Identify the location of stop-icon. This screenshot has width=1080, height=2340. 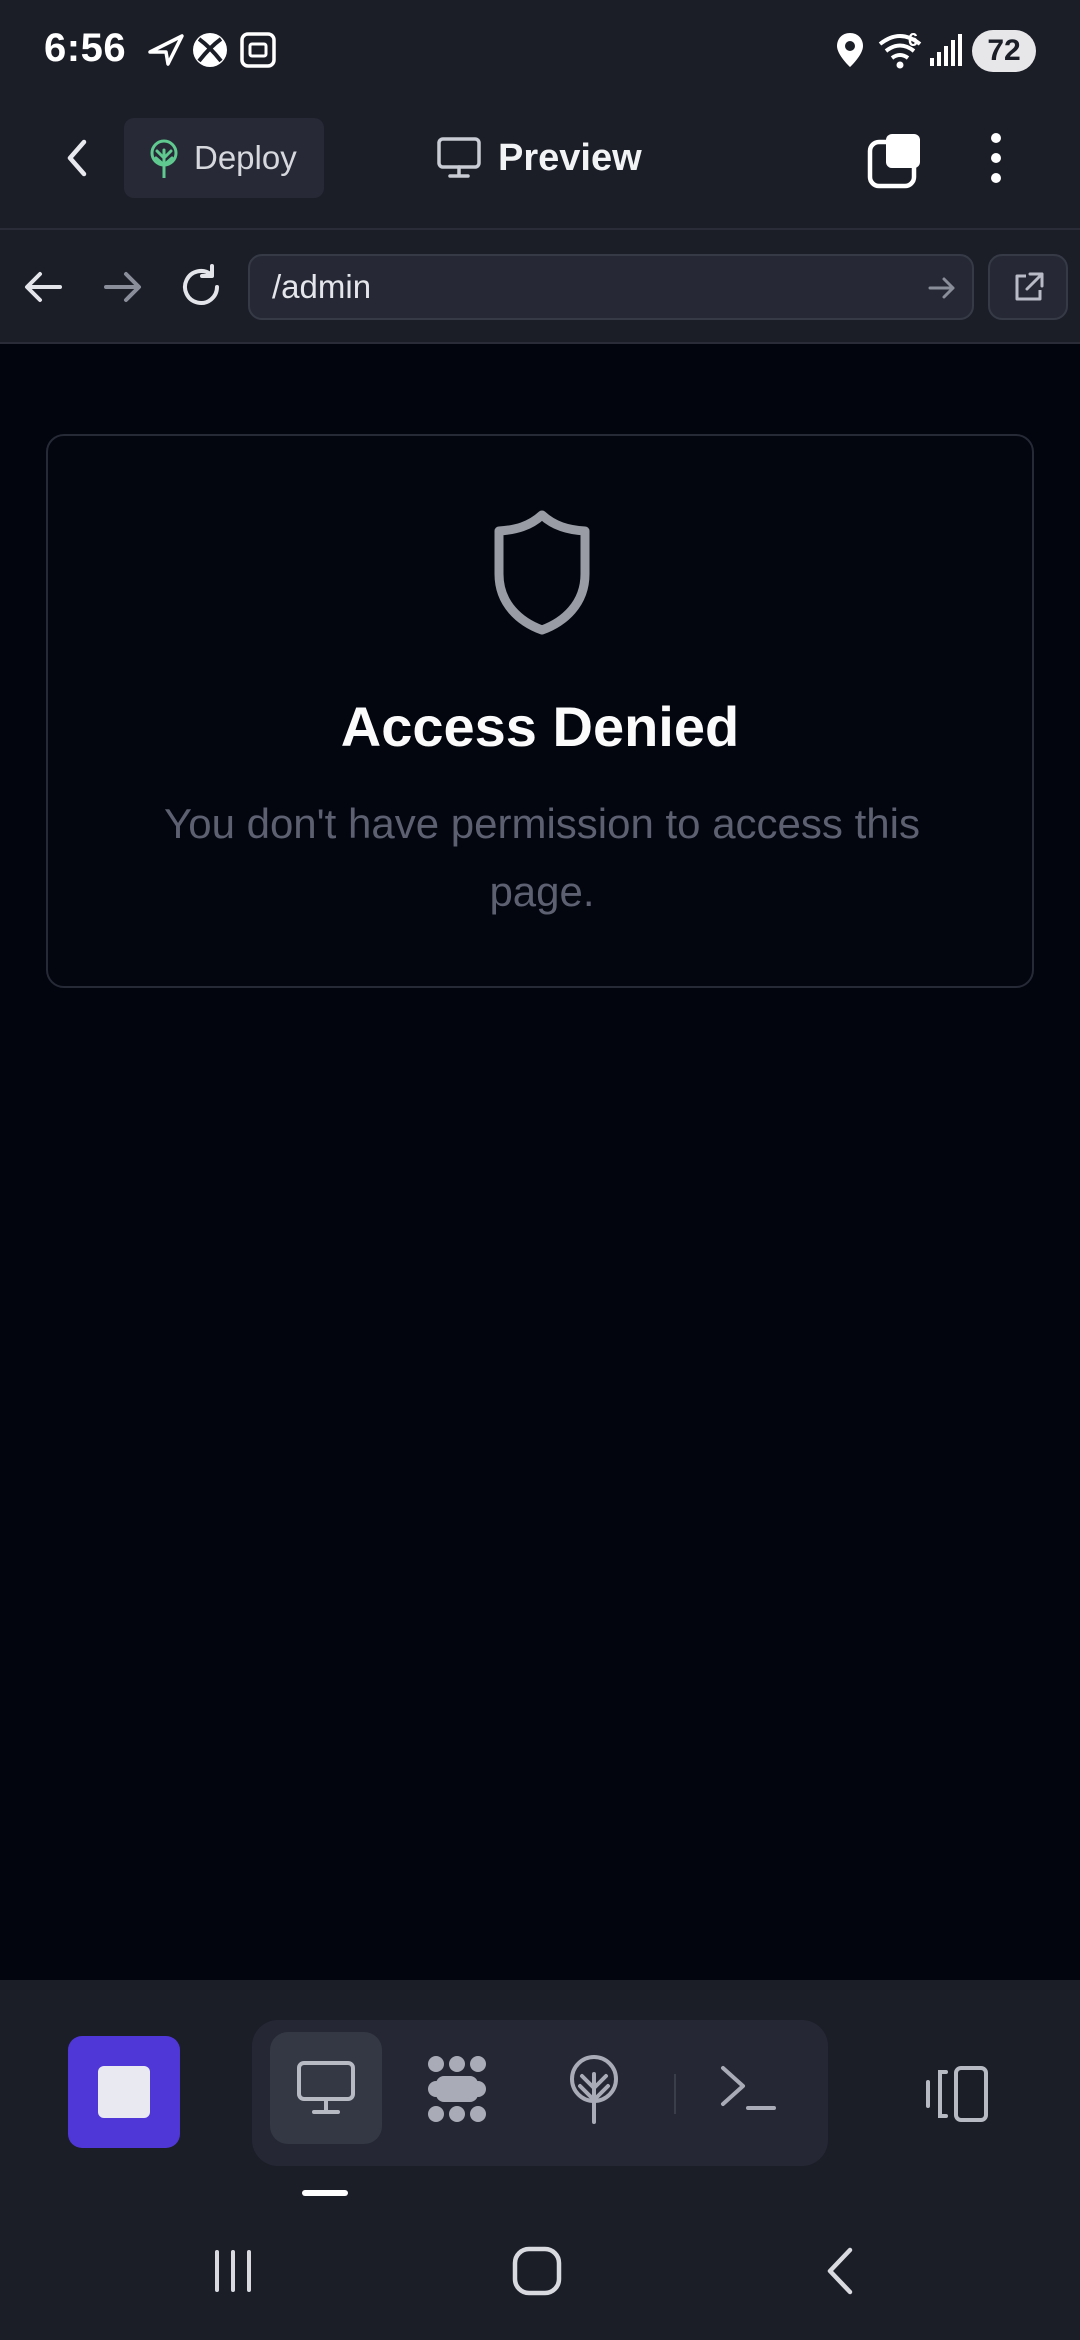
(124, 2092).